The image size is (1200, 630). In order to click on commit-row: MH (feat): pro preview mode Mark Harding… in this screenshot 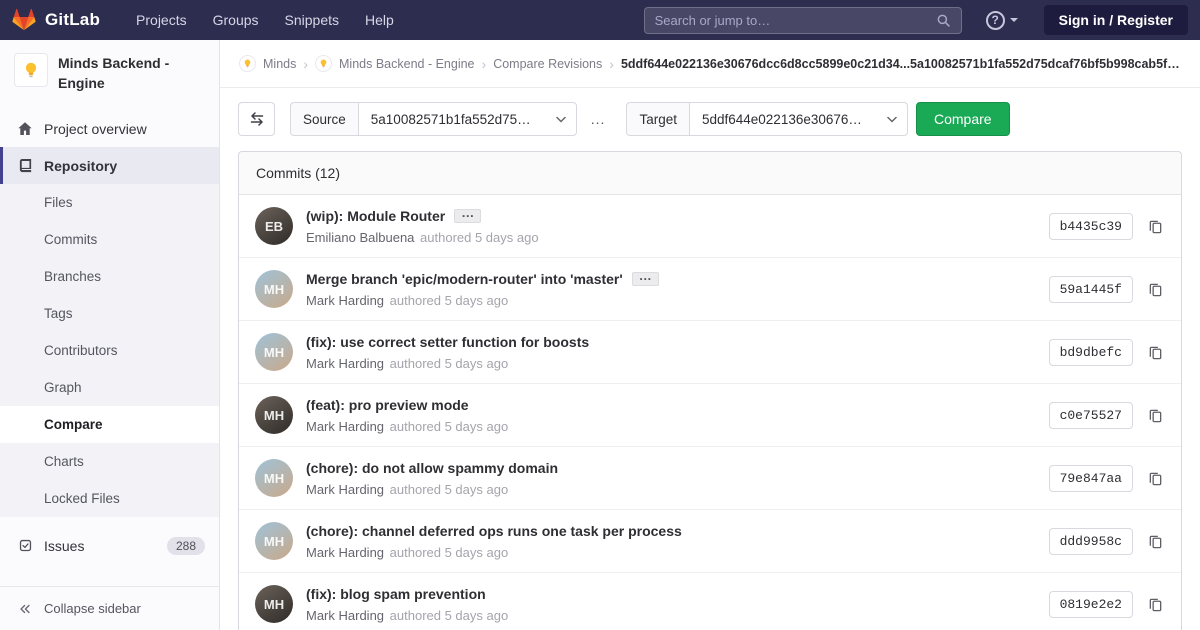, I will do `click(710, 415)`.